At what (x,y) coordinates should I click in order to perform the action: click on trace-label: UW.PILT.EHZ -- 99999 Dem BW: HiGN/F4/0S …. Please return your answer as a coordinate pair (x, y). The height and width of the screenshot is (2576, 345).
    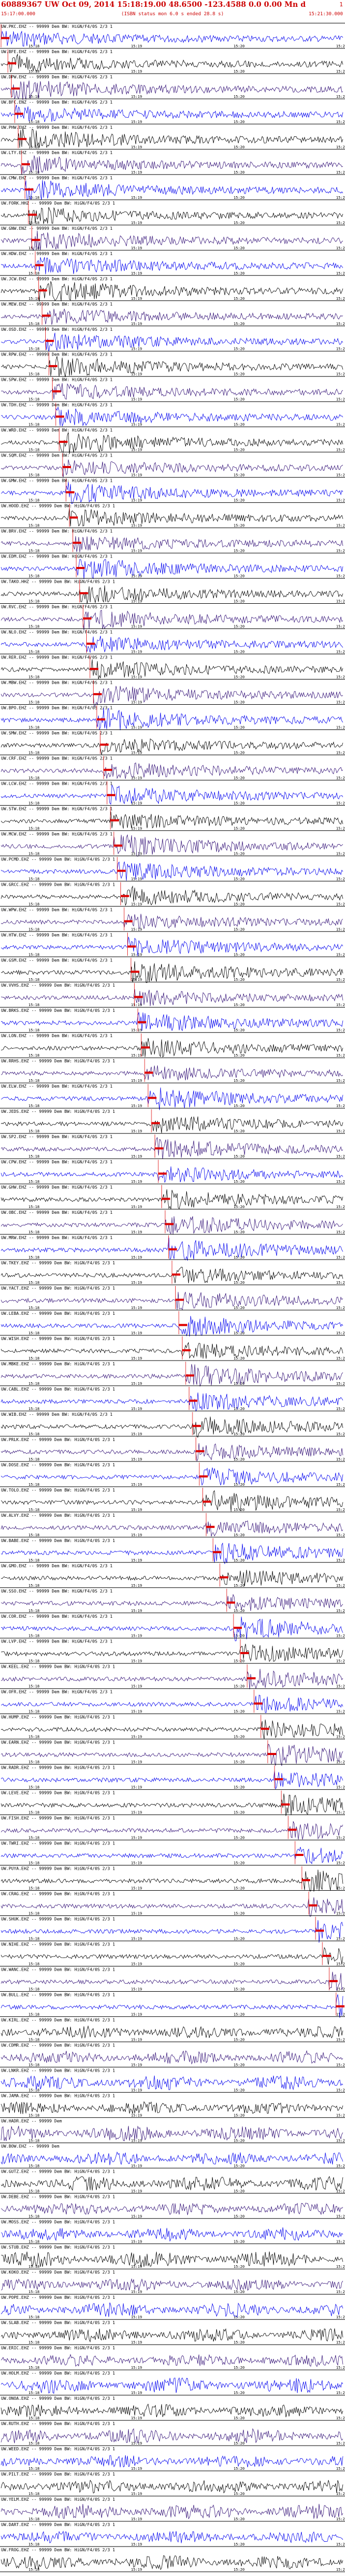
    Looking at the image, I should click on (58, 2474).